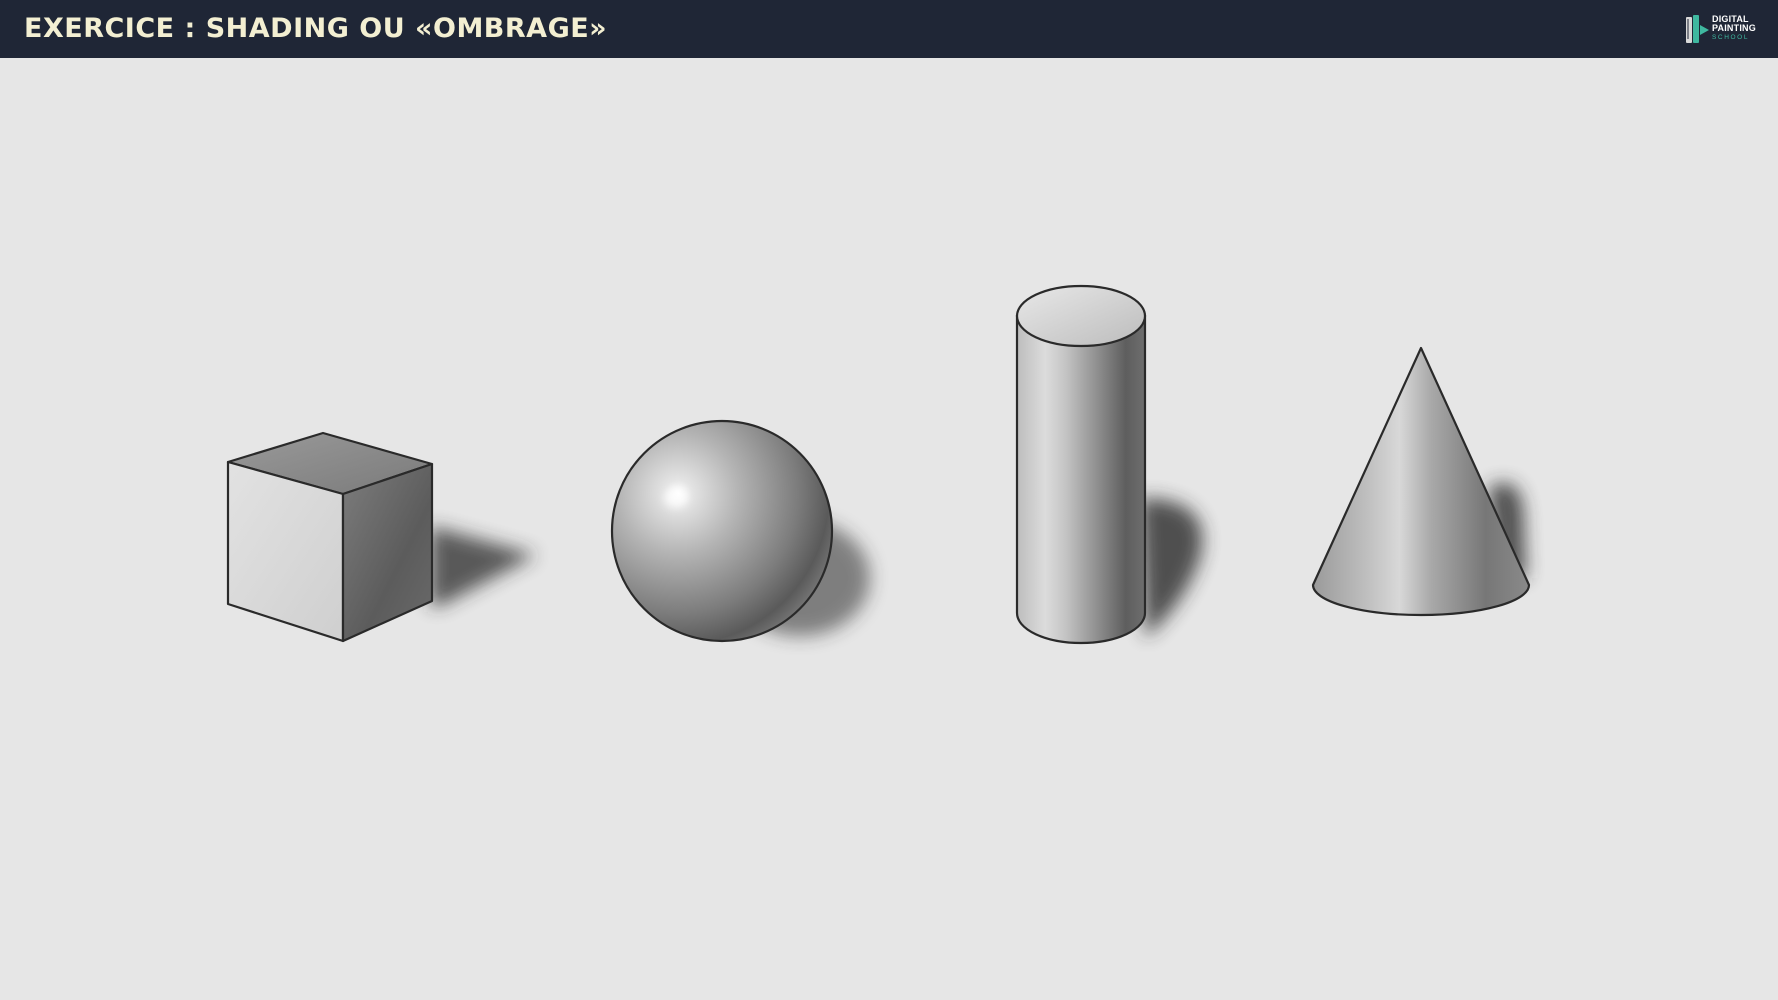 The height and width of the screenshot is (1000, 1778). I want to click on cone-shape, so click(1421, 481).